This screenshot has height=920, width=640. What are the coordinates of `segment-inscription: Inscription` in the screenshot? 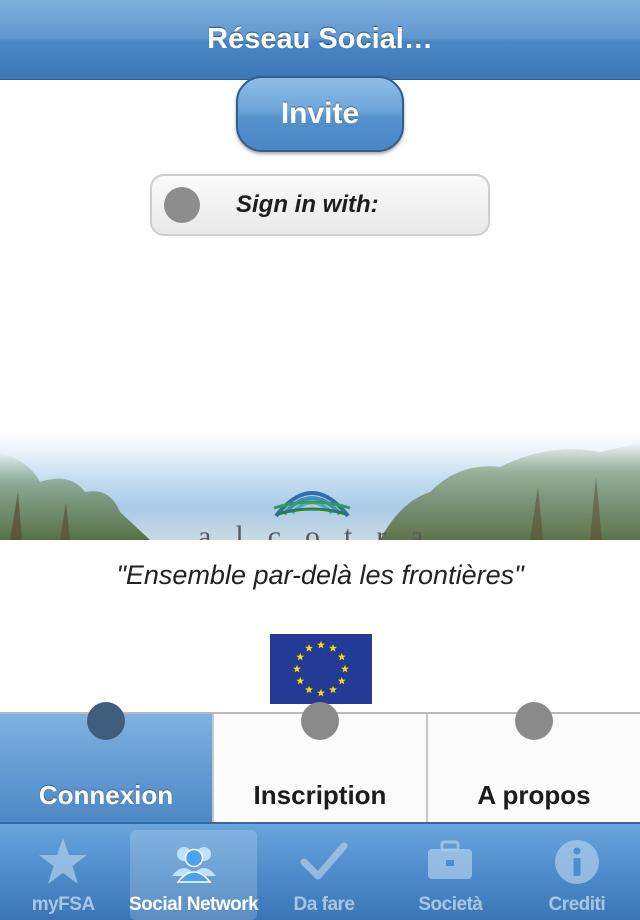 It's located at (321, 762).